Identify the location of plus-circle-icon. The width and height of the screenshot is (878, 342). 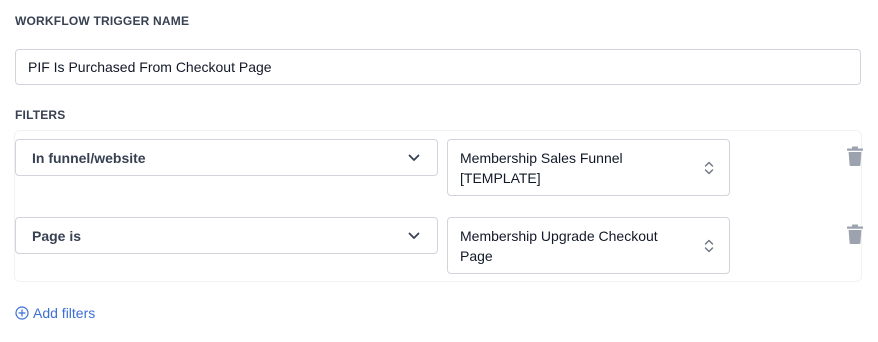
(22, 313).